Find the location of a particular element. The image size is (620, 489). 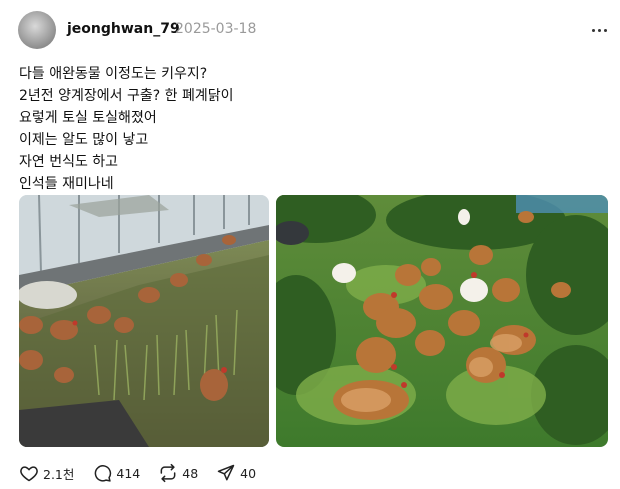

post-text-line: 자연 번식도 하고 is located at coordinates (69, 162).